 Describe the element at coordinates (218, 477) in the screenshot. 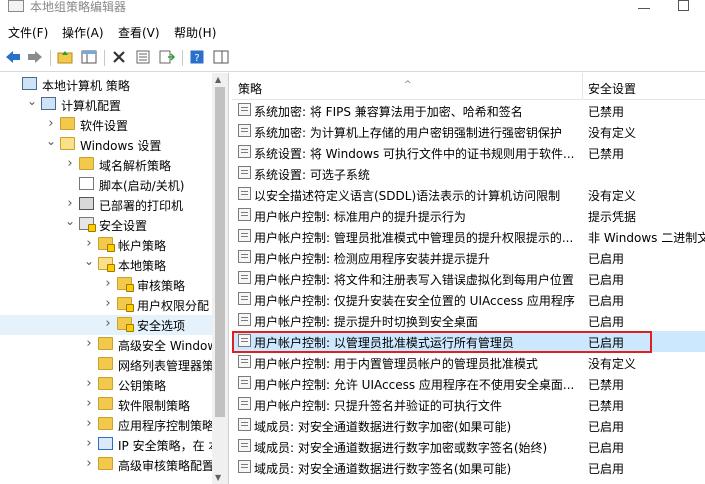

I see `scroll-down-arrow-icon: ▼` at that location.